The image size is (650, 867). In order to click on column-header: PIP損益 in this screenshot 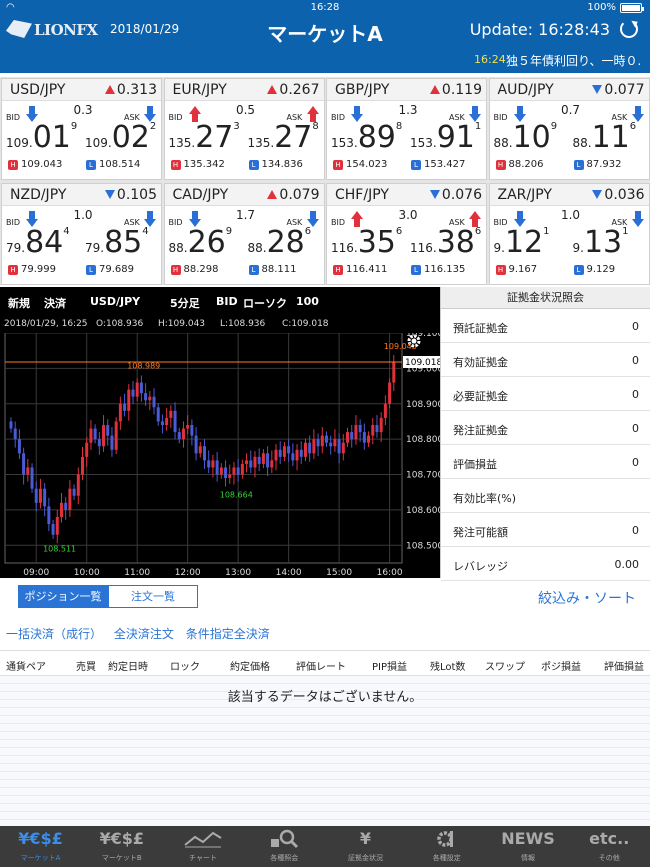, I will do `click(389, 665)`.